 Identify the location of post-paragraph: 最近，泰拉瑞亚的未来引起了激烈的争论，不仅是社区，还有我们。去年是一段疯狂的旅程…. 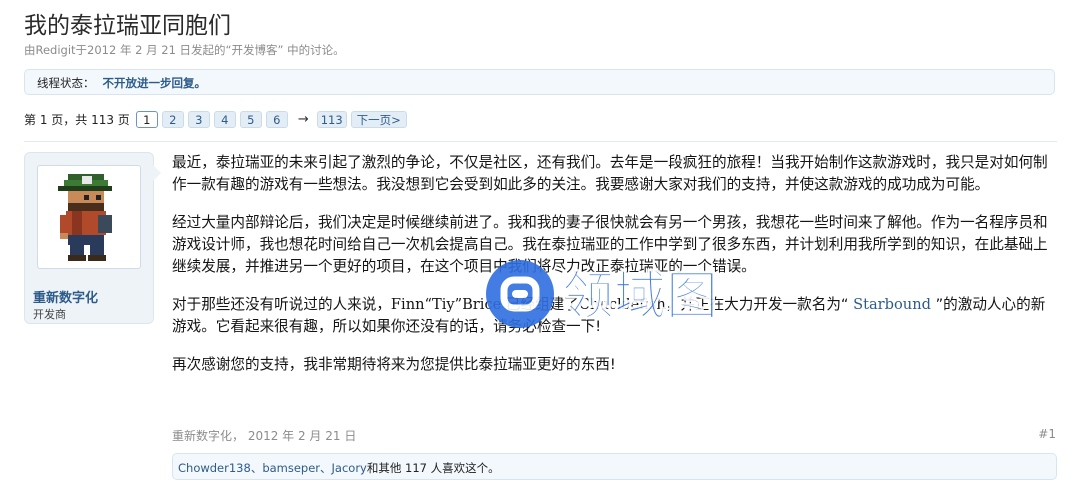
(610, 173).